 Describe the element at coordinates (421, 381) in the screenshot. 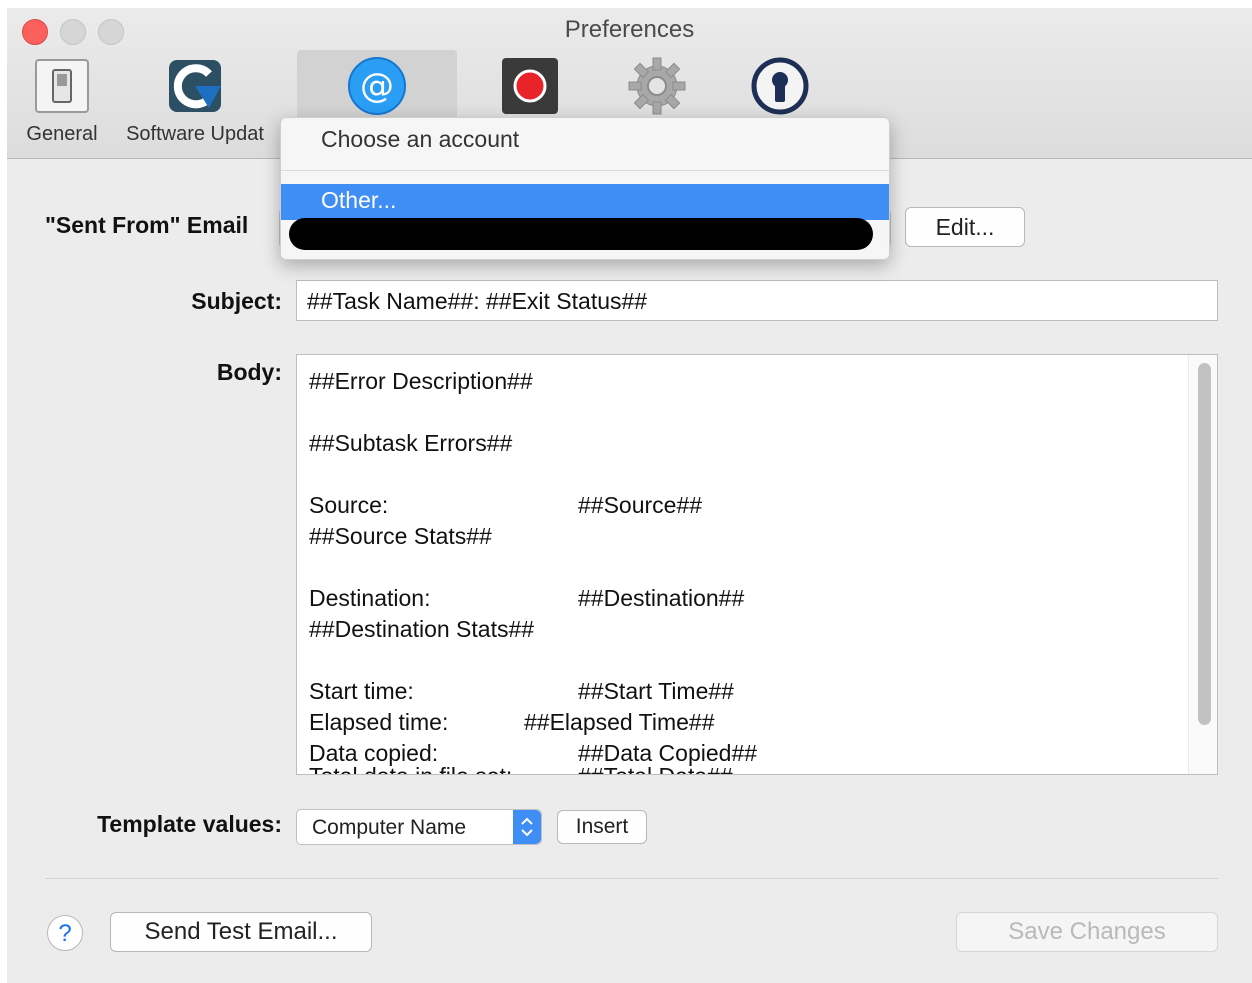

I see `body-line: ##Error Description##` at that location.